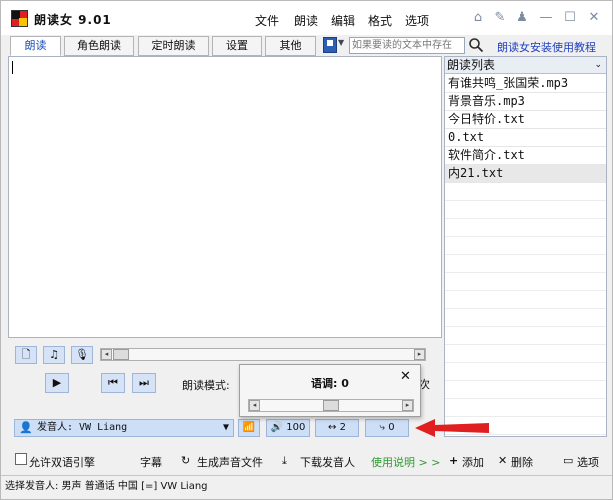 The width and height of the screenshot is (613, 500). I want to click on subtitles-button: 字幕, so click(151, 462).